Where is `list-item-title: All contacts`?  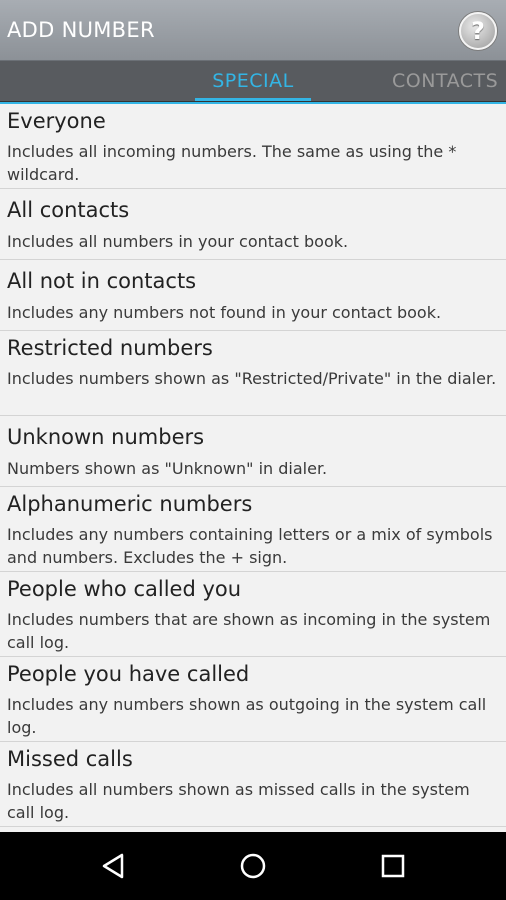
list-item-title: All contacts is located at coordinates (68, 210).